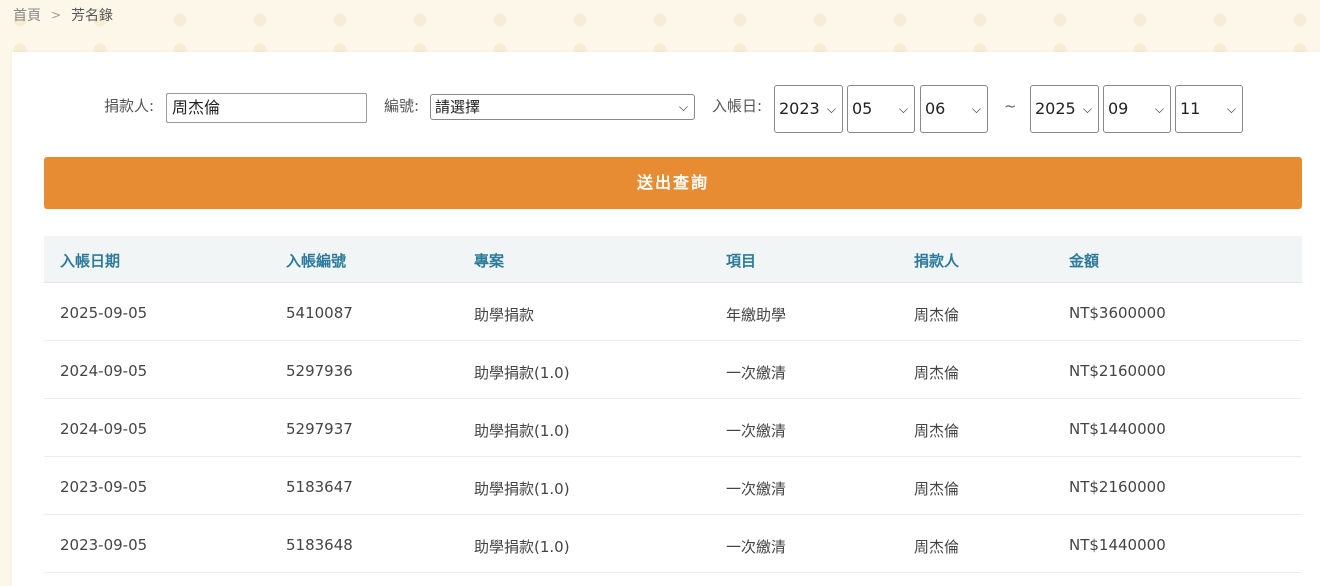 This screenshot has height=586, width=1320. Describe the element at coordinates (673, 183) in the screenshot. I see `submit-query-button: 送出查詢` at that location.